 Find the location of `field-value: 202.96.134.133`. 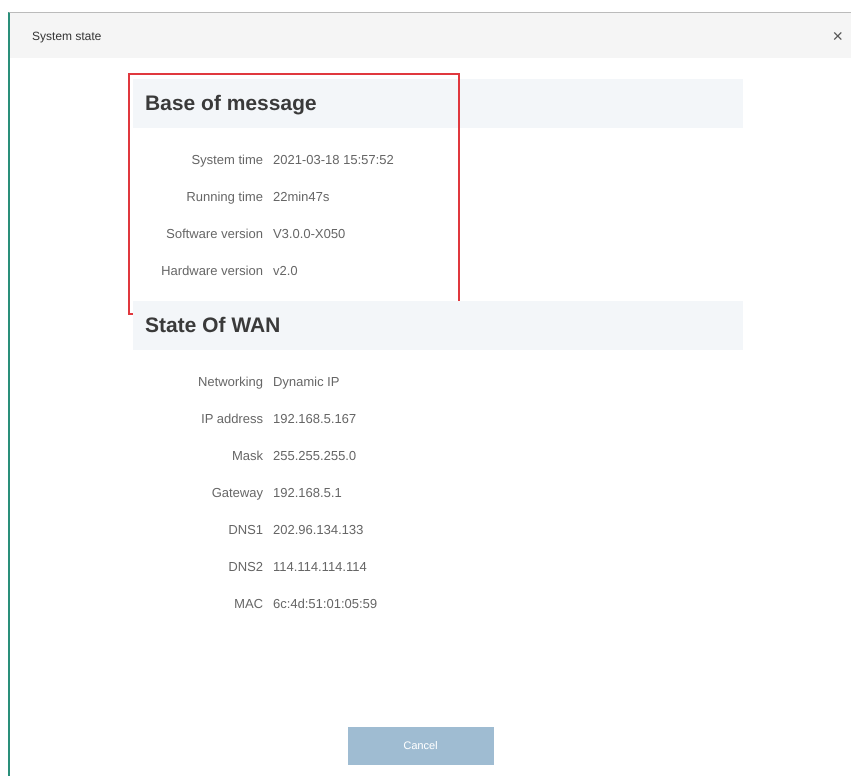

field-value: 202.96.134.133 is located at coordinates (318, 530).